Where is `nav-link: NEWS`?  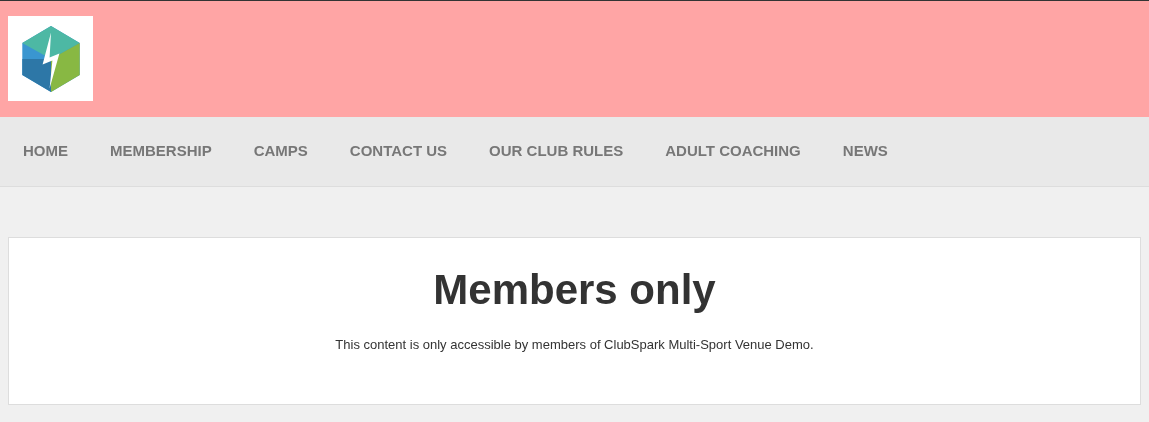
nav-link: NEWS is located at coordinates (865, 151).